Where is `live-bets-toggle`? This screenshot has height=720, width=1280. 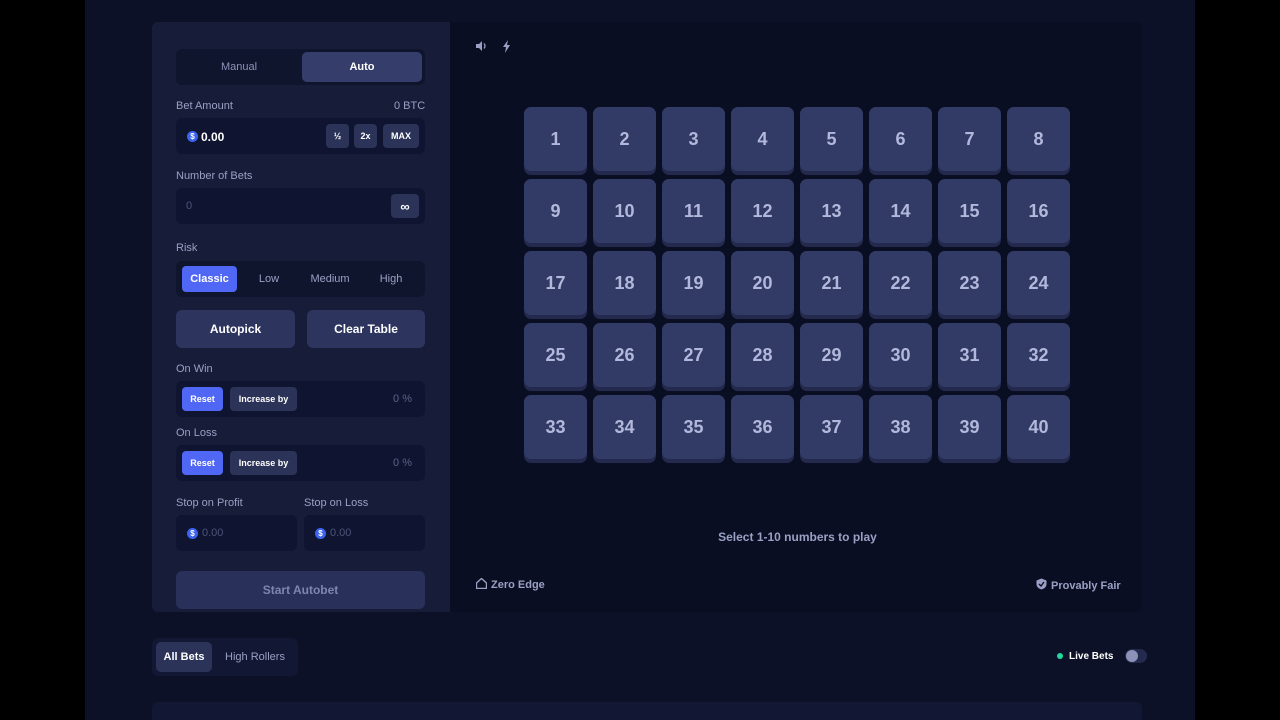
live-bets-toggle is located at coordinates (1136, 656).